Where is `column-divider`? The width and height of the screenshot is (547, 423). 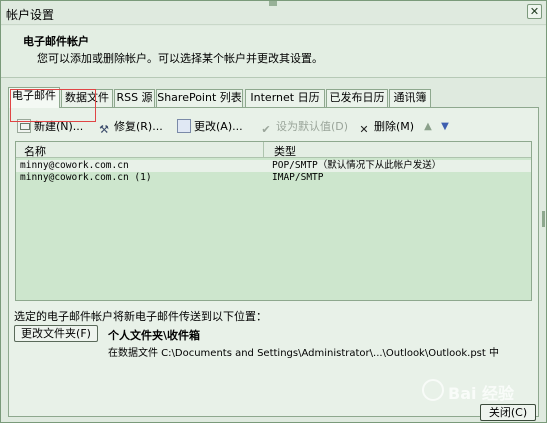 column-divider is located at coordinates (263, 150).